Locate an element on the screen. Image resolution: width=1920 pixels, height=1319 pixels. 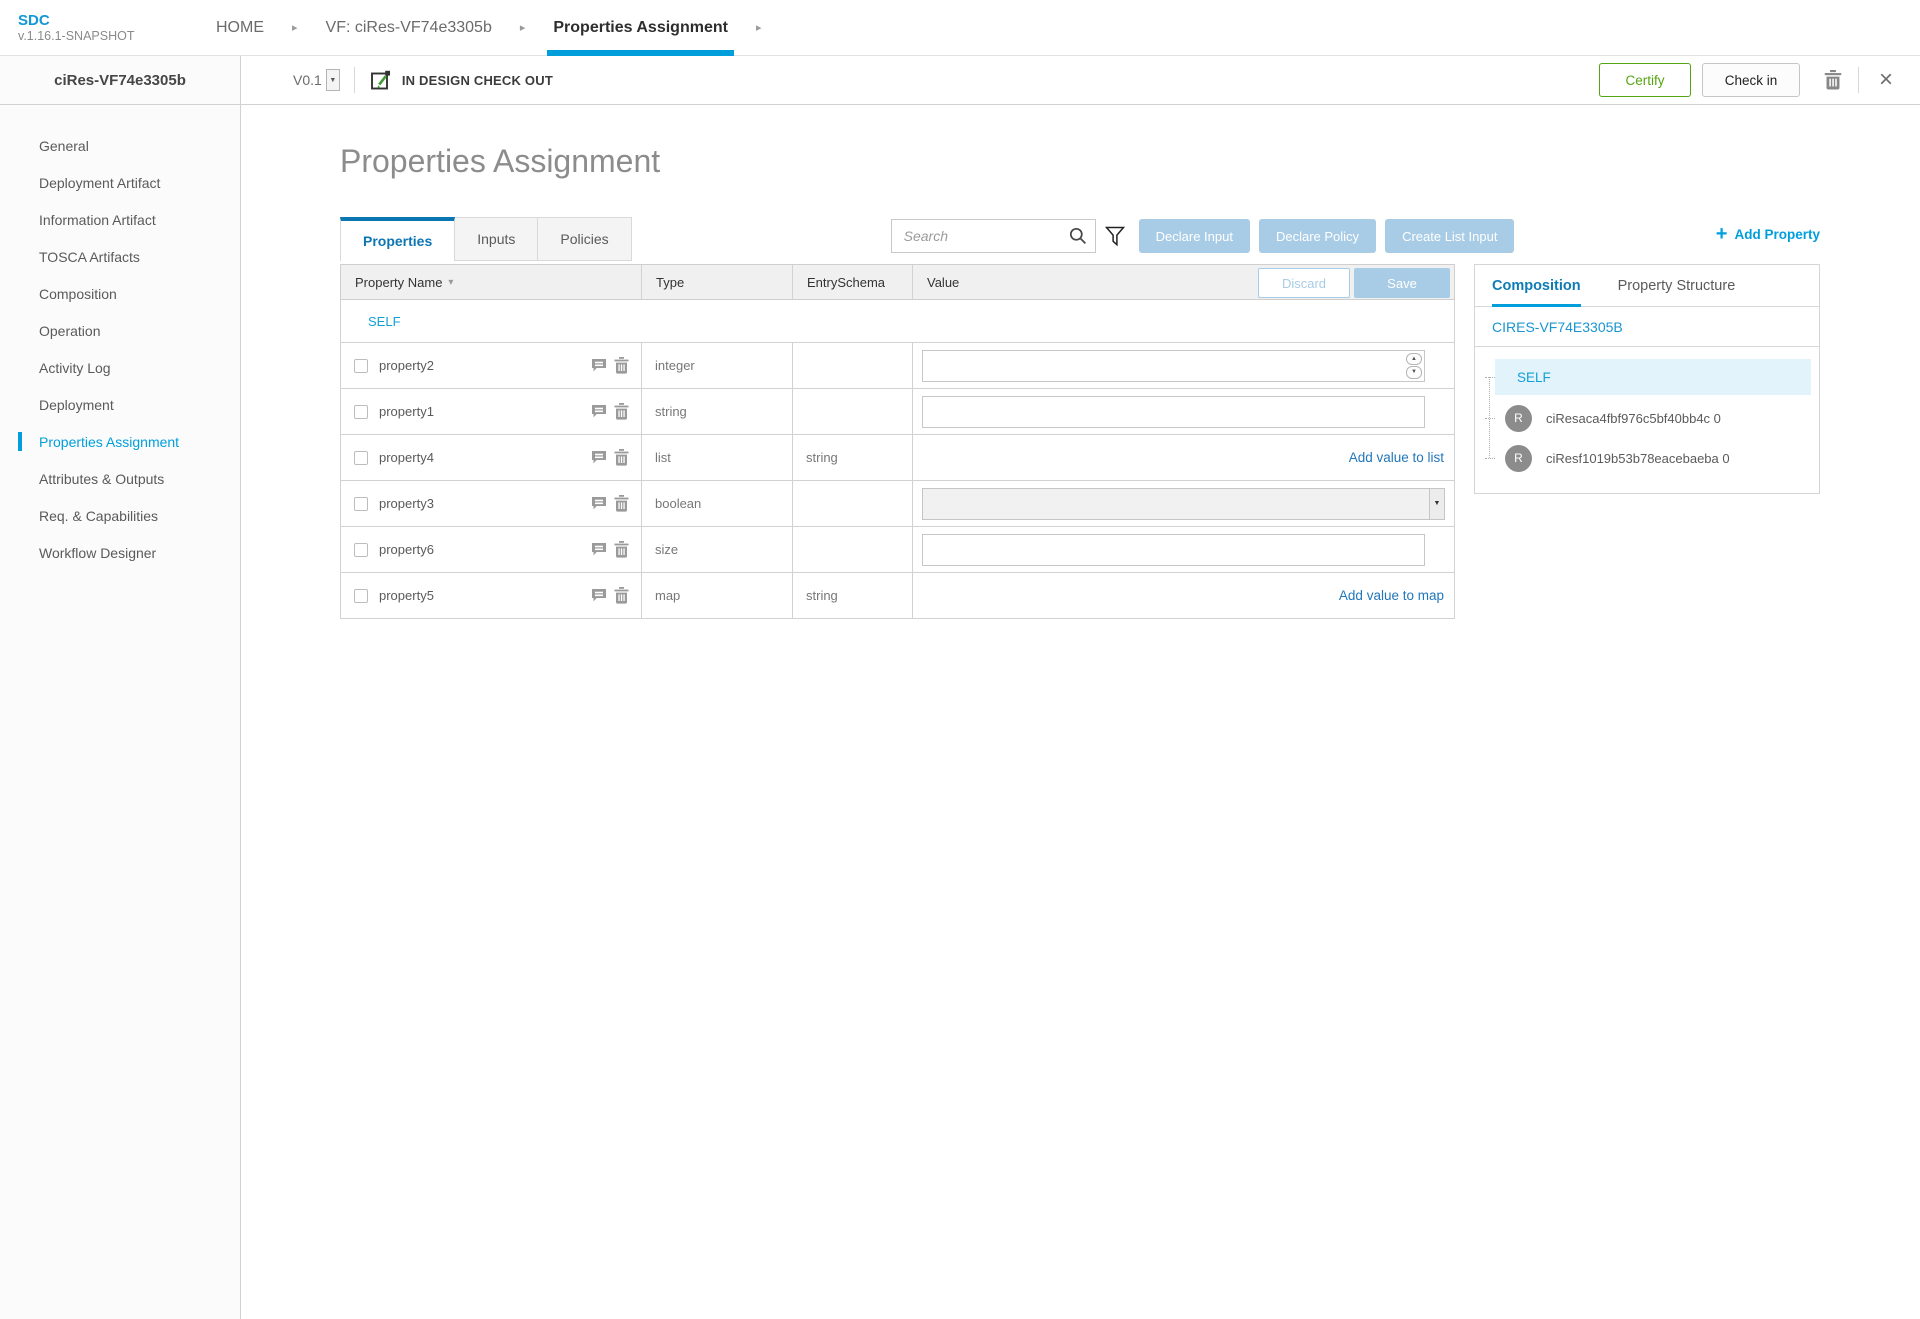
breadcrumb-caret-icon: ▸ is located at coordinates (758, 28).